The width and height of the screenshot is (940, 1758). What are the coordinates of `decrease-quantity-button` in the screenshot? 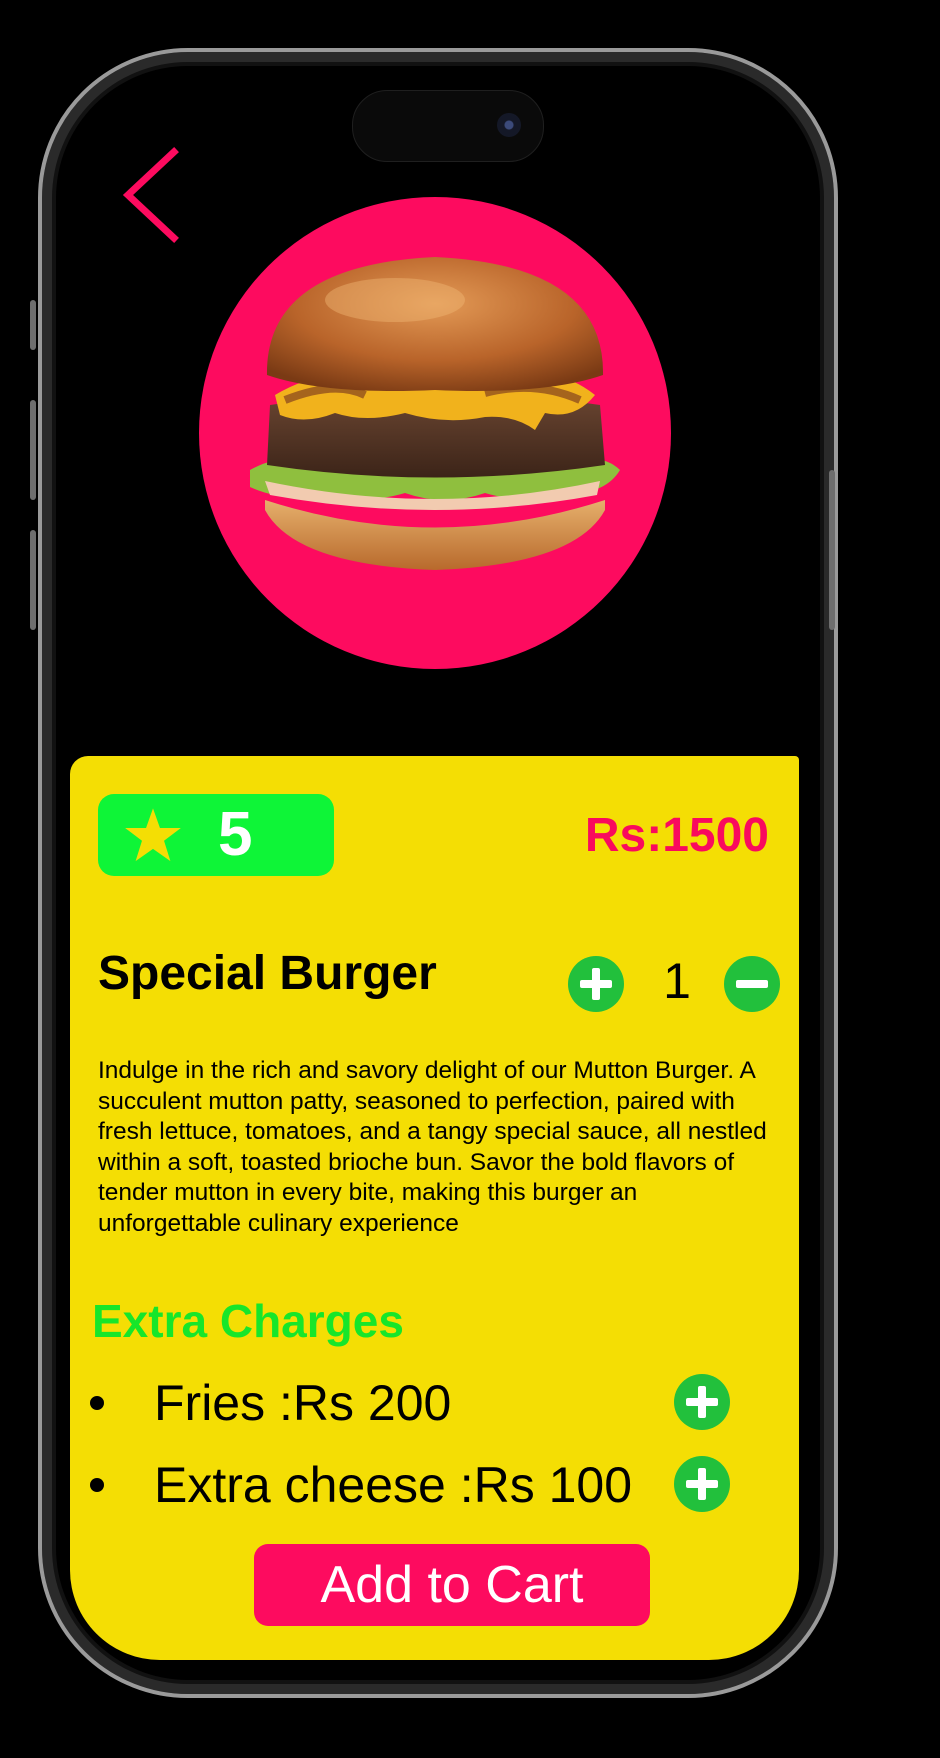 It's located at (752, 984).